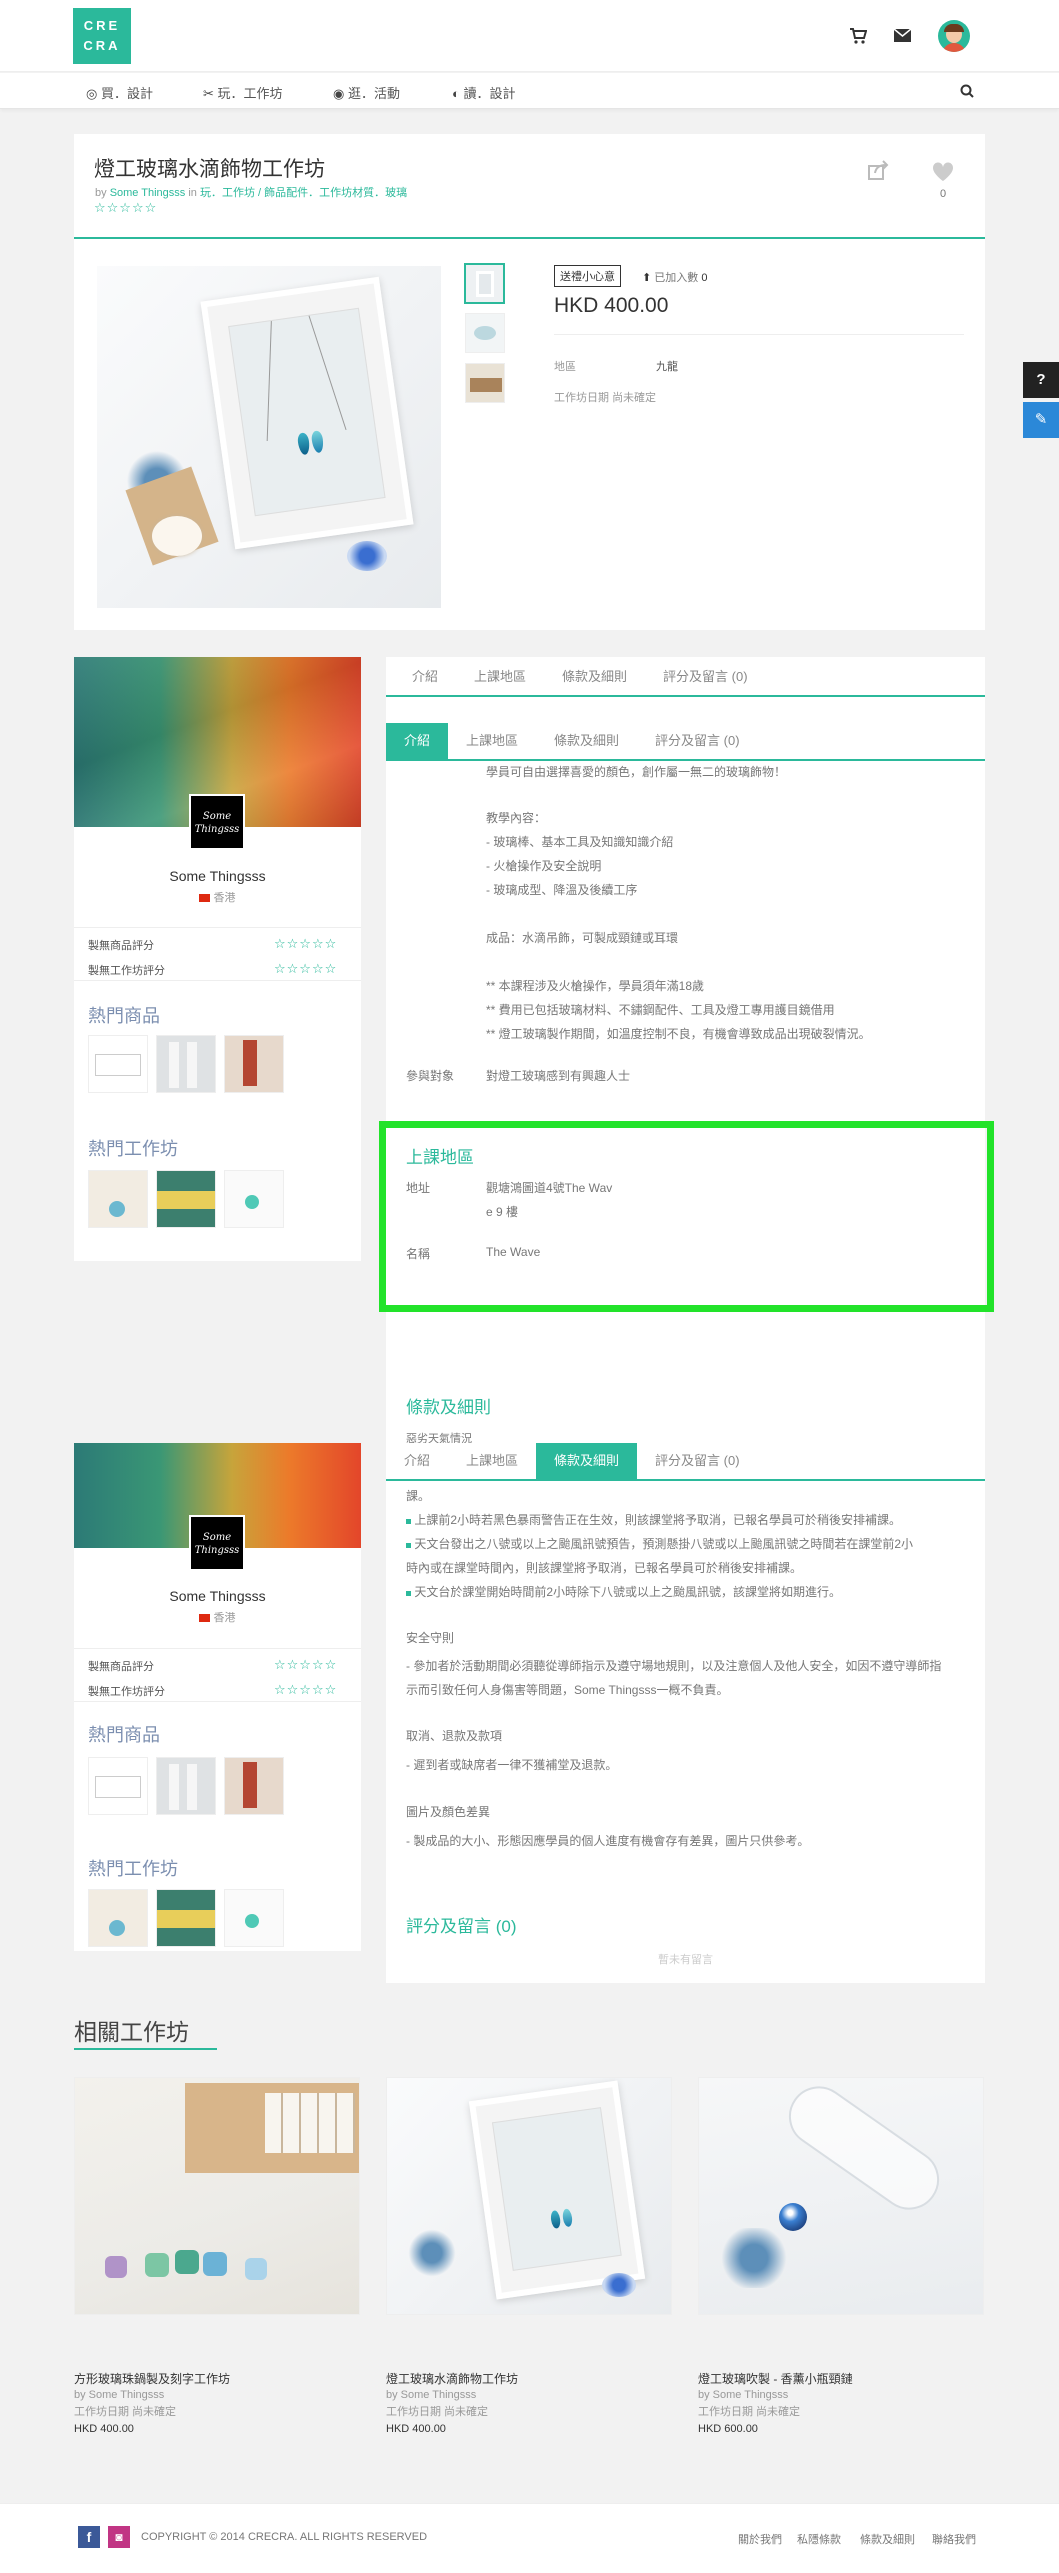 The width and height of the screenshot is (1059, 2573). Describe the element at coordinates (529, 2378) in the screenshot. I see `related-title: 燈工玻璃水滴飾物工作坊` at that location.